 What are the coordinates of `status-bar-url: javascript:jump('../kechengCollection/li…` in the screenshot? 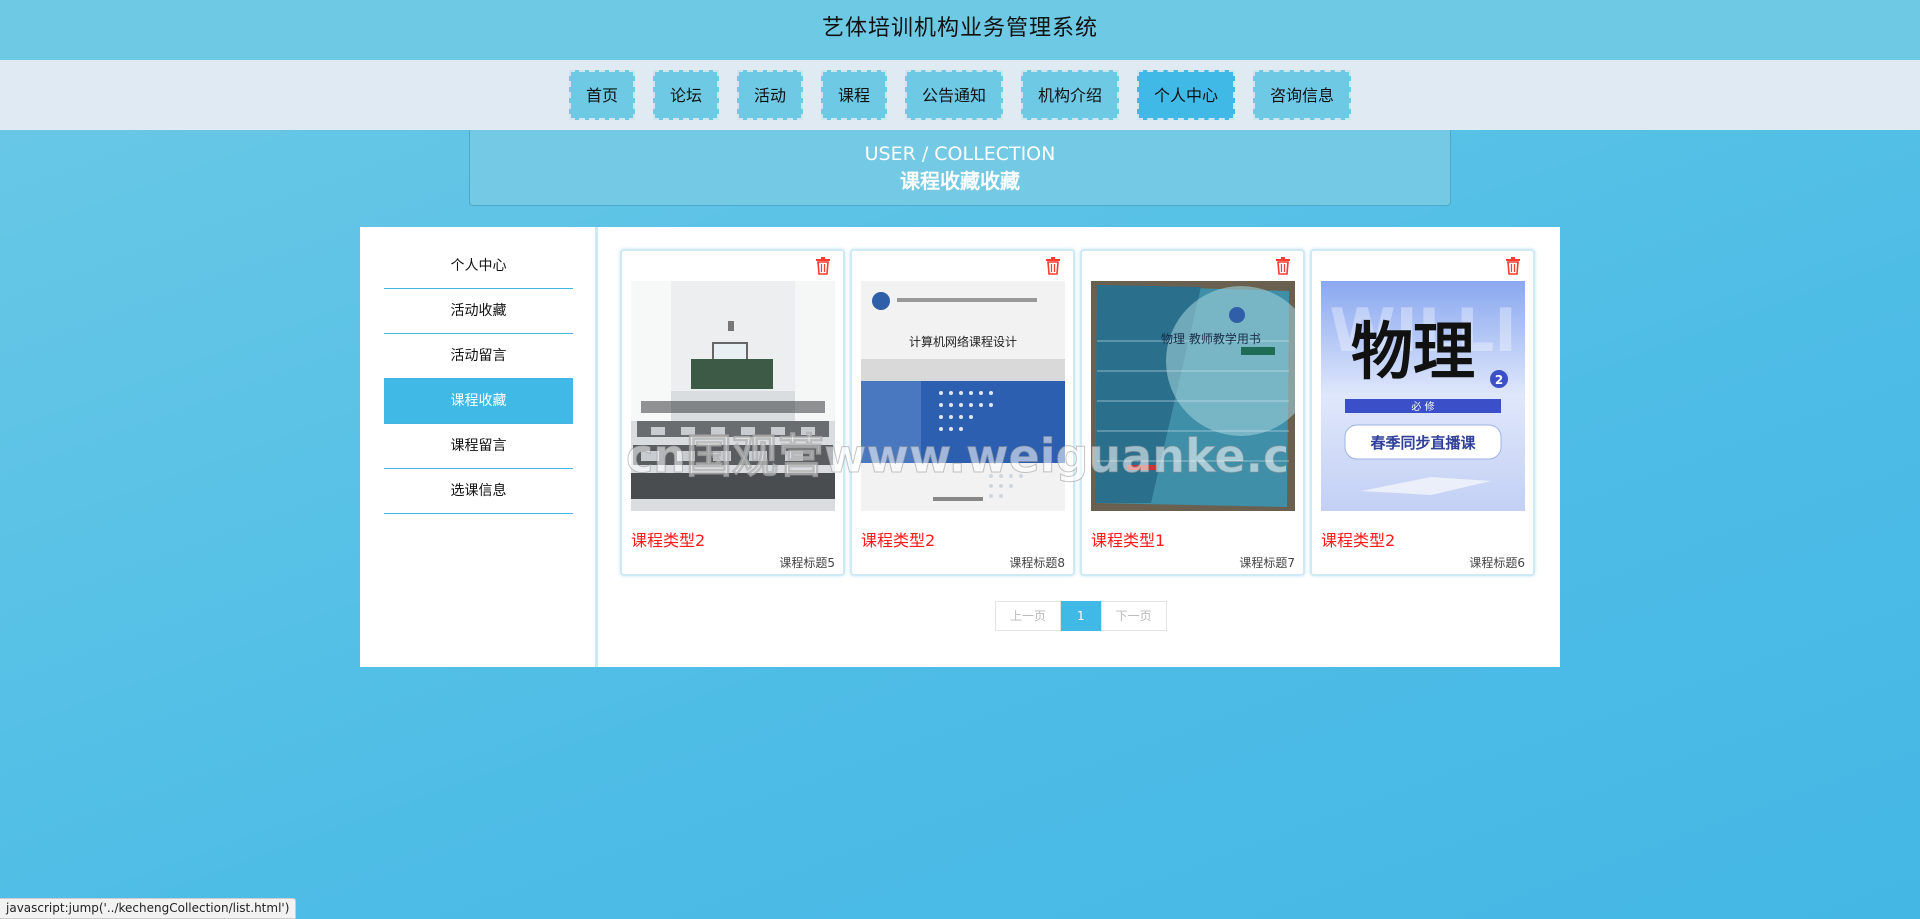 It's located at (148, 908).